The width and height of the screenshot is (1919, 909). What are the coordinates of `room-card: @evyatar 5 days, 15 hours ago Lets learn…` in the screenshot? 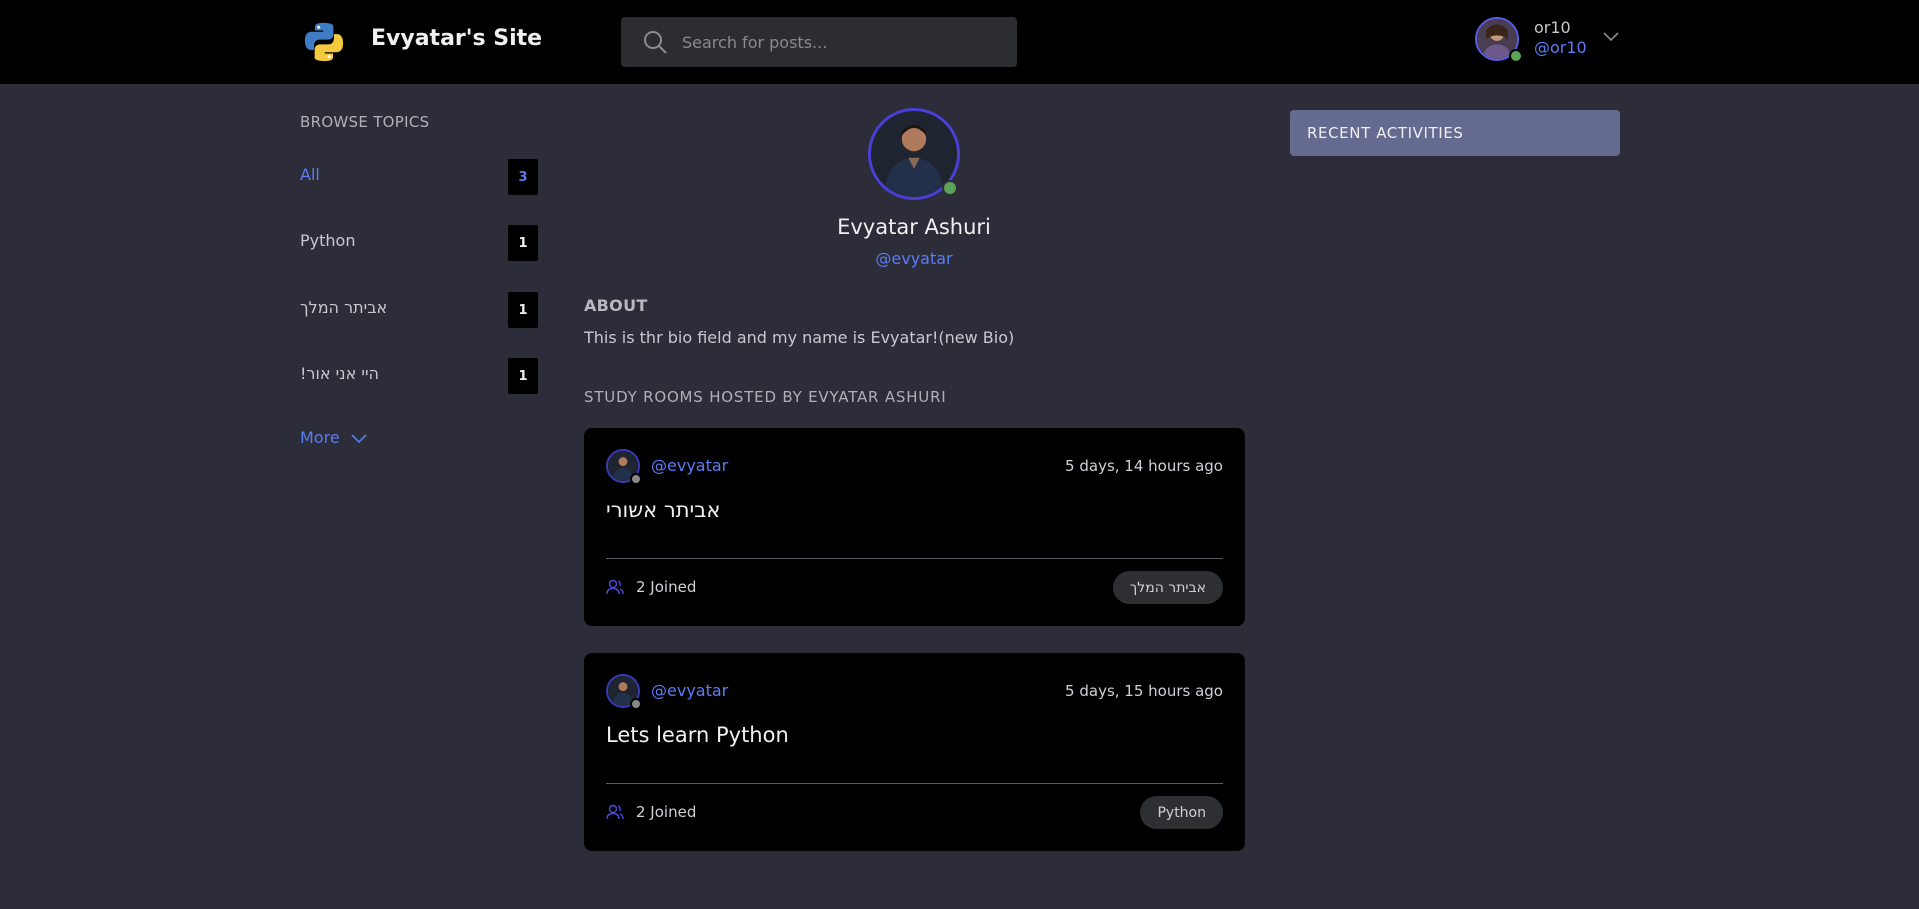 It's located at (914, 752).